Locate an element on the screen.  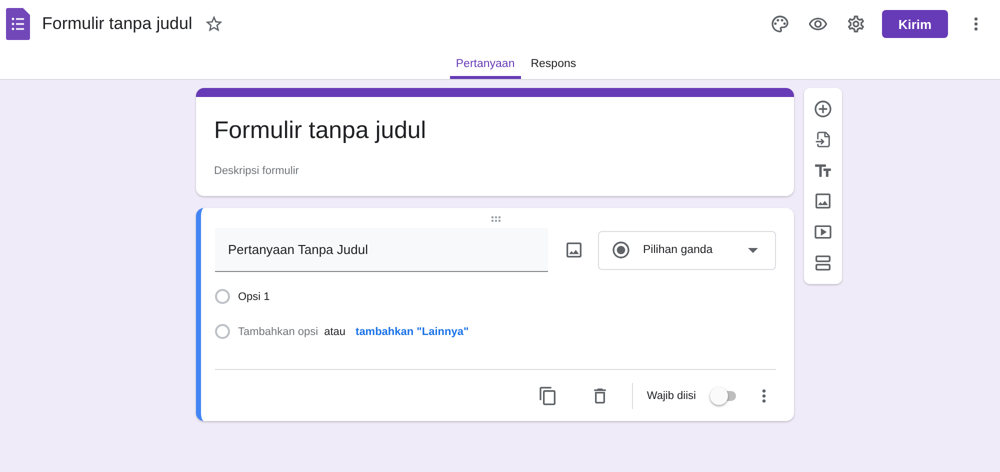
description-field: Deskripsi formulir is located at coordinates (495, 171).